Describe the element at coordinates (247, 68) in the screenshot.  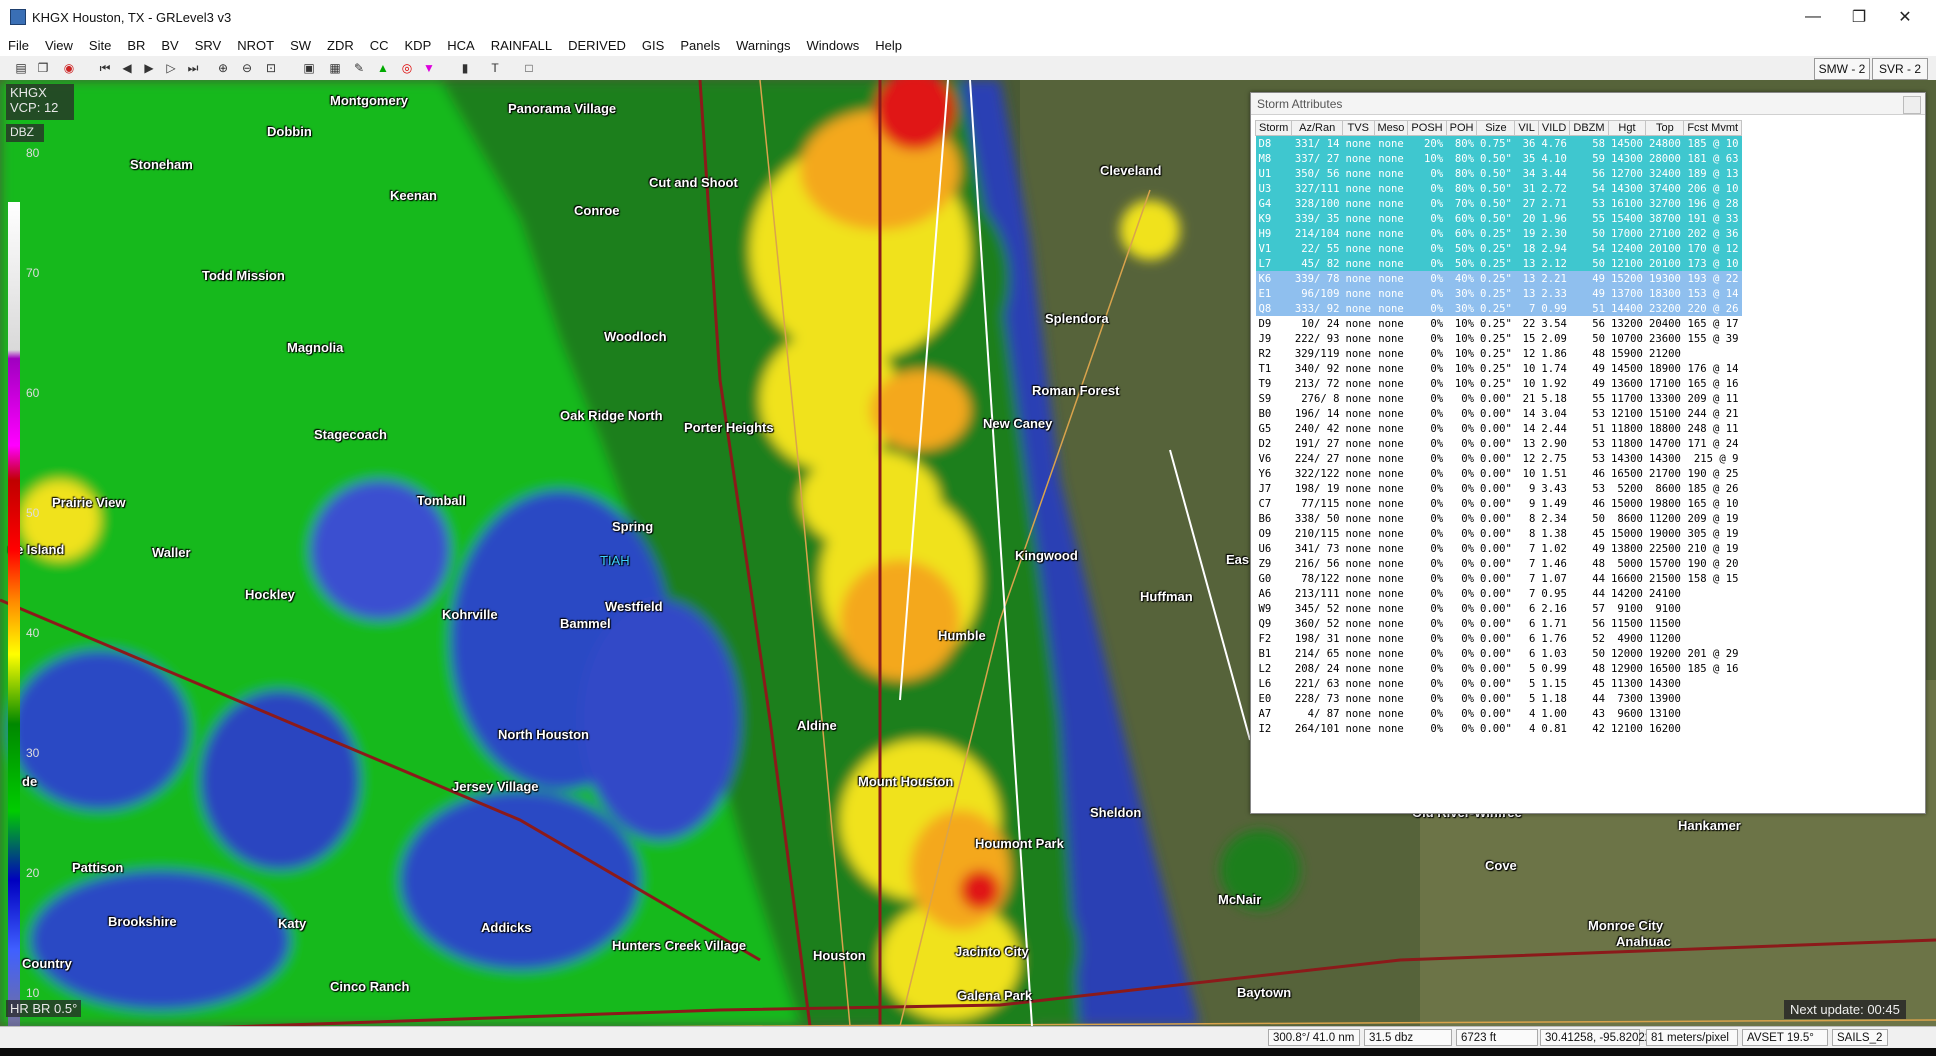
I see `zoom-out-icon: ⊖` at that location.